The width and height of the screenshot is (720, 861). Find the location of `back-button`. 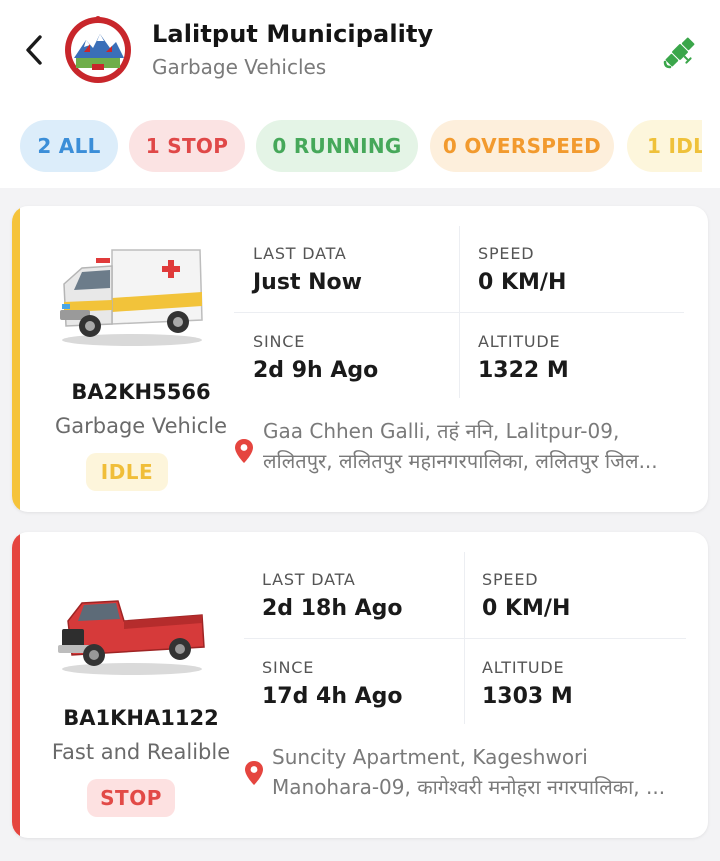

back-button is located at coordinates (34, 50).